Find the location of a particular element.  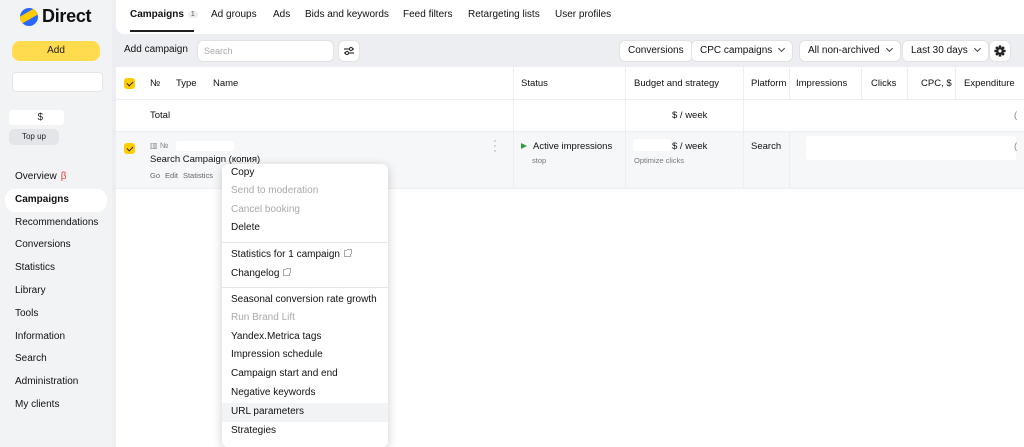

search-input: Search is located at coordinates (265, 51).